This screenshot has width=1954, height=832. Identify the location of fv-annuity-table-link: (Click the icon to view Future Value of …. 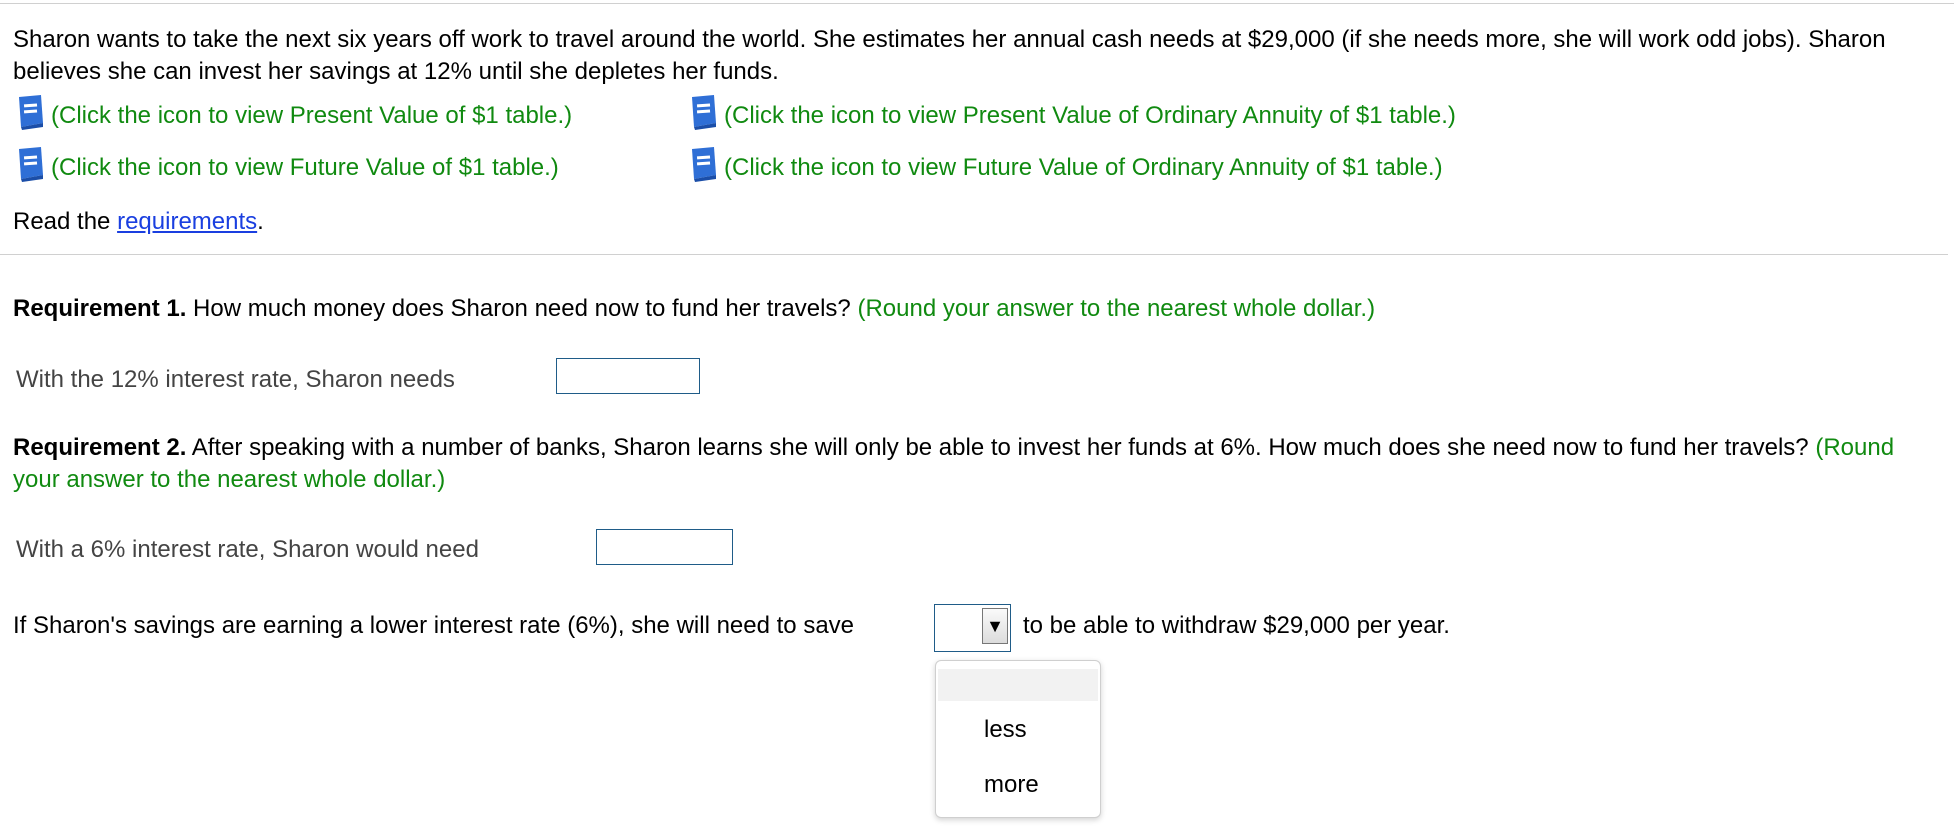
(1064, 167).